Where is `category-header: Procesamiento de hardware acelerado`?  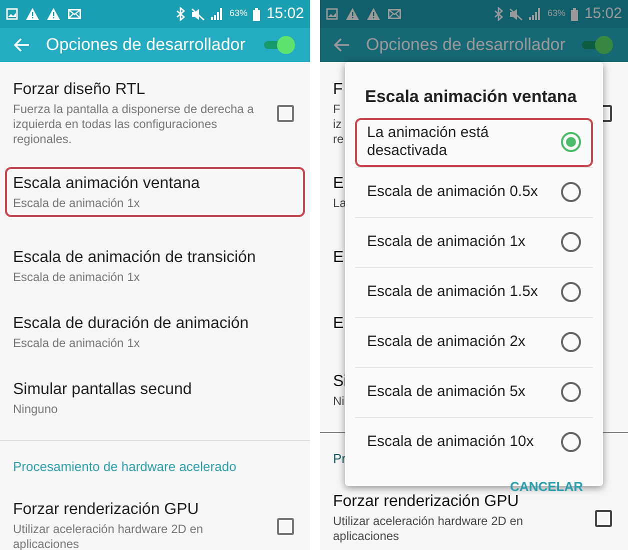
category-header: Procesamiento de hardware acelerado is located at coordinates (124, 467).